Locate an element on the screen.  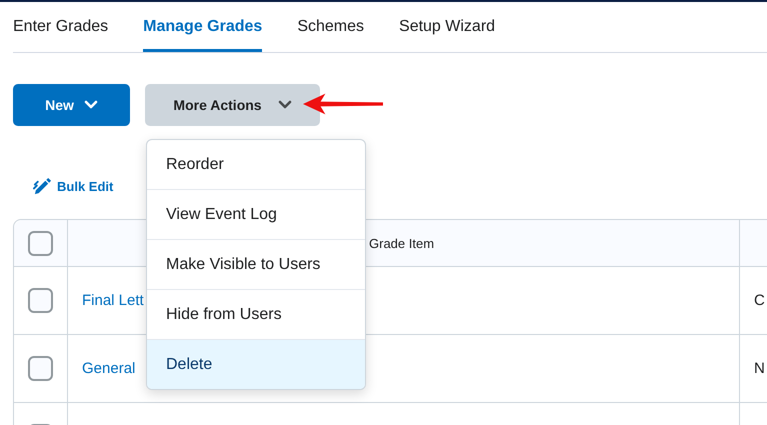
tab: Schemes is located at coordinates (330, 27).